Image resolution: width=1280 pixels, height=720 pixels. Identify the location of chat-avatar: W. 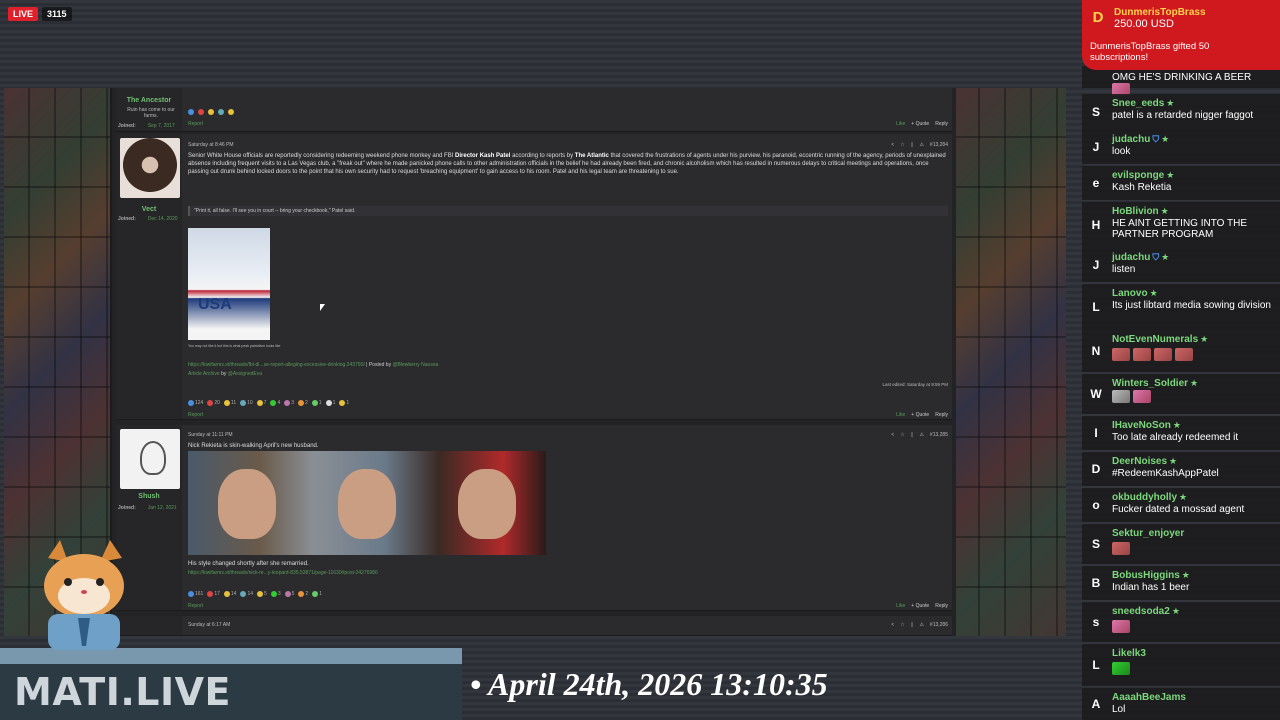
(1096, 394).